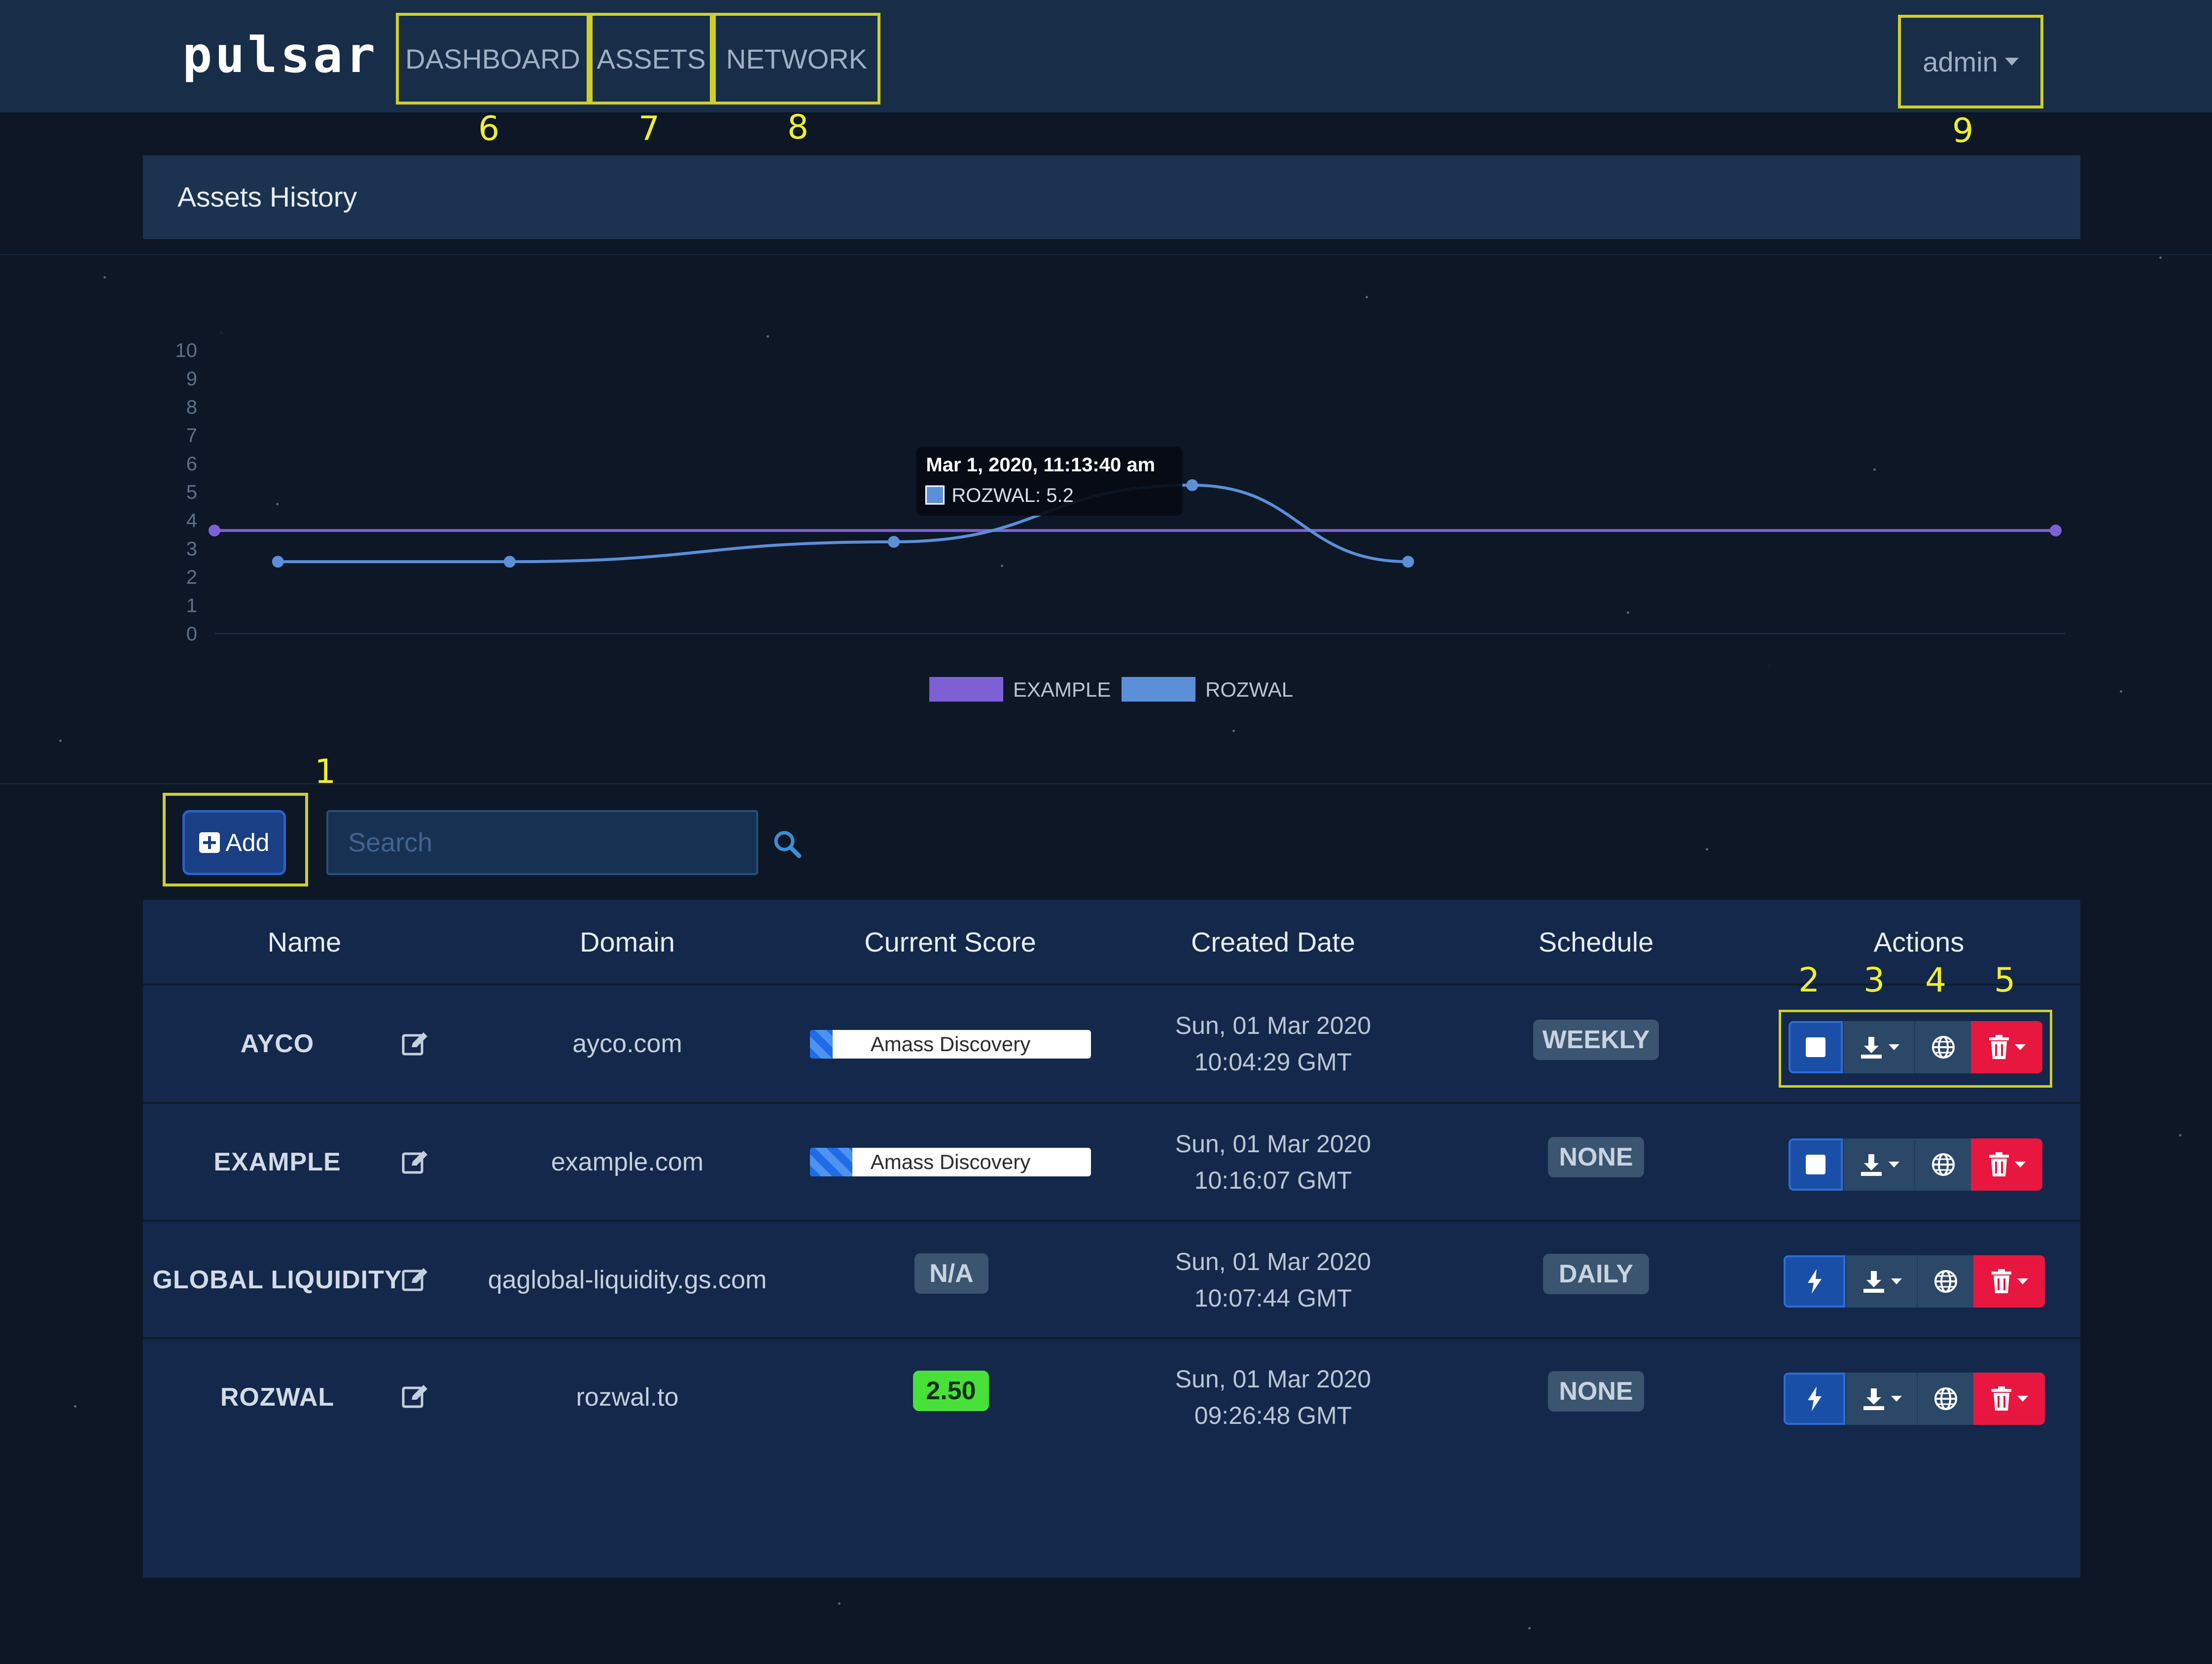 The image size is (2212, 1664). What do you see at coordinates (267, 197) in the screenshot?
I see `panel-title: Assets History` at bounding box center [267, 197].